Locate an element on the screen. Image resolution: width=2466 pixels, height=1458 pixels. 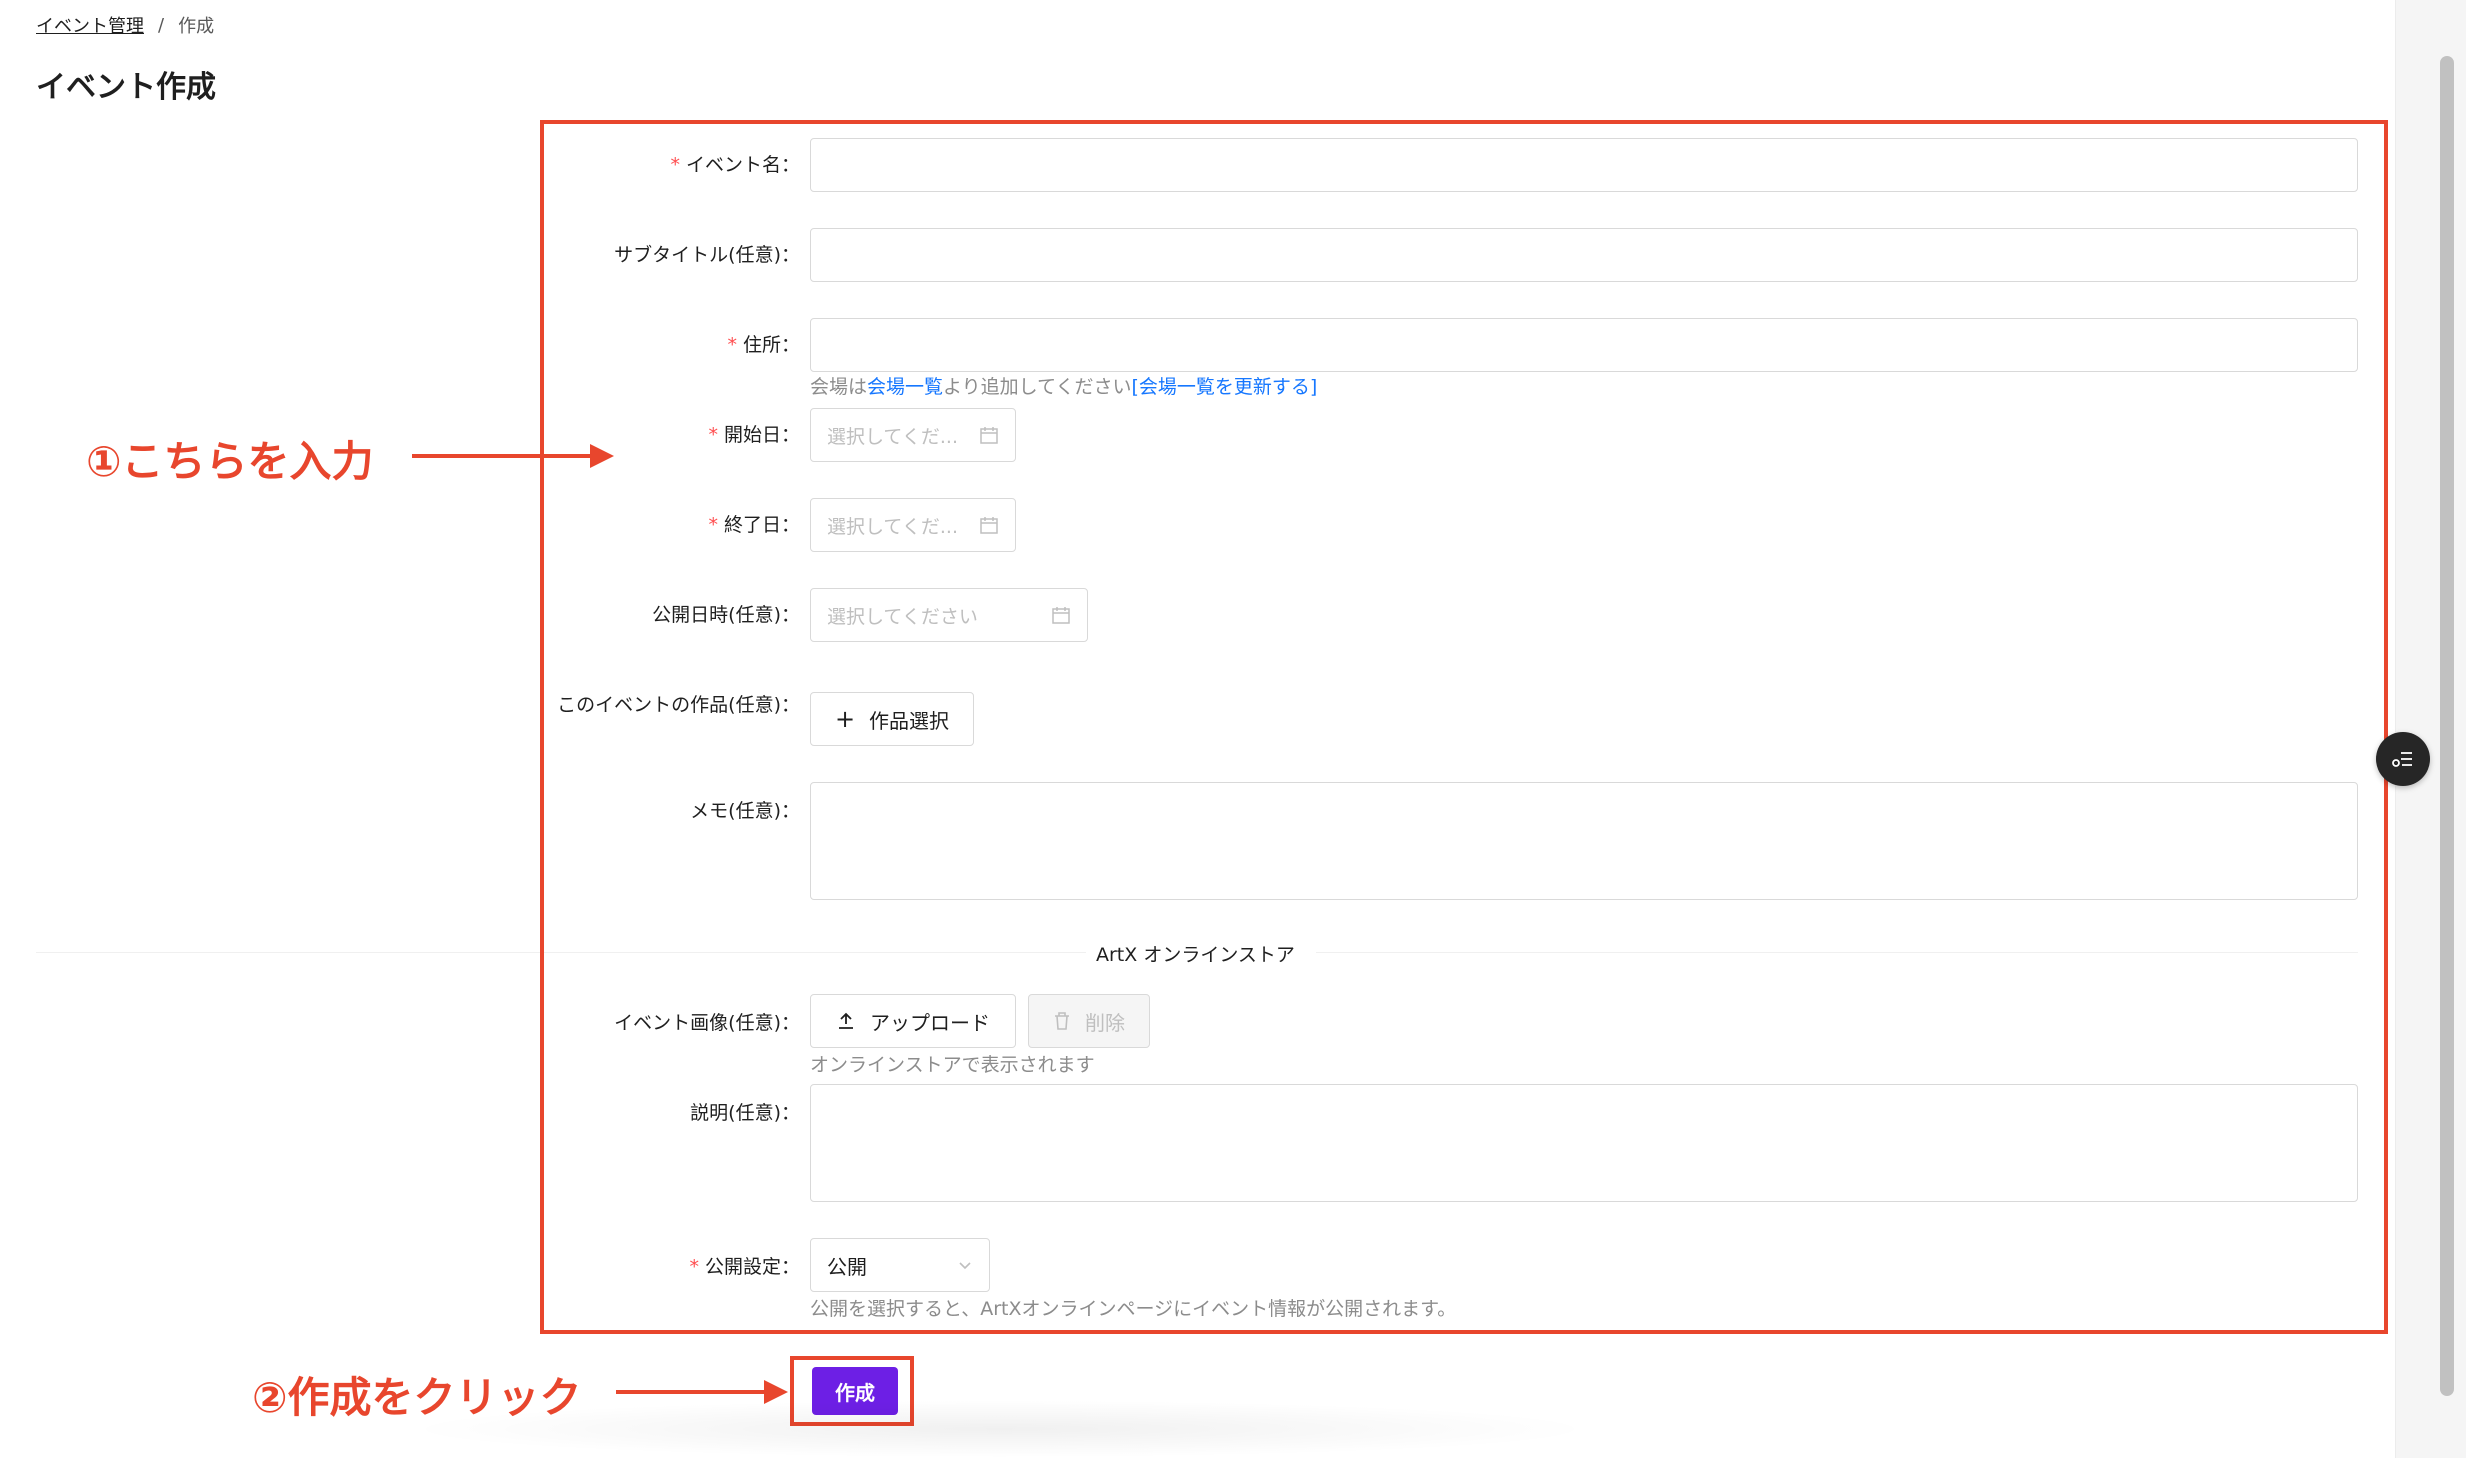
floating-menu-button is located at coordinates (2403, 759).